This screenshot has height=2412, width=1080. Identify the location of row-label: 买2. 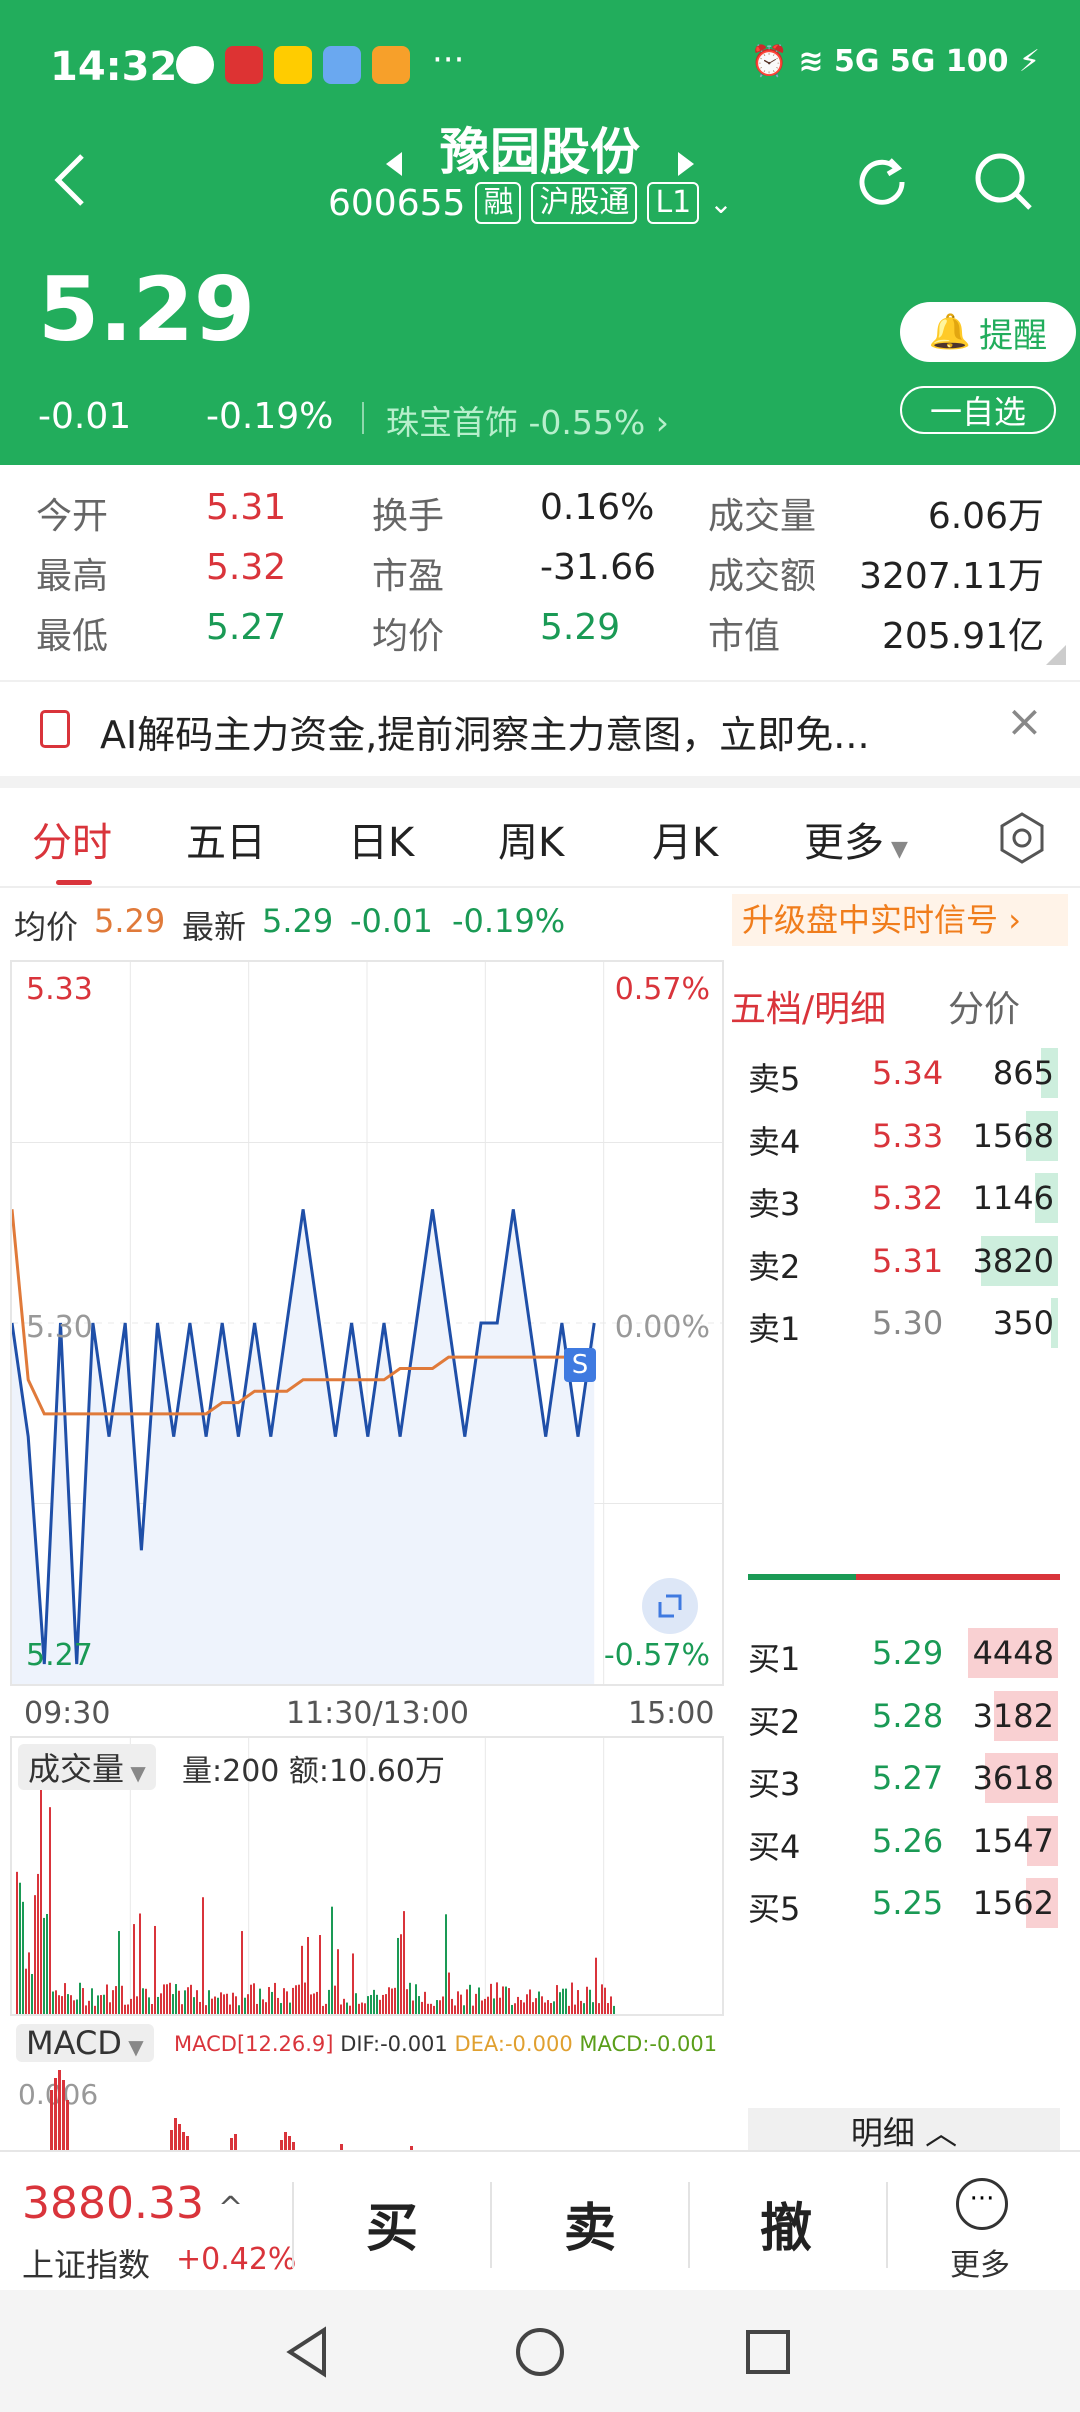
(774, 1721).